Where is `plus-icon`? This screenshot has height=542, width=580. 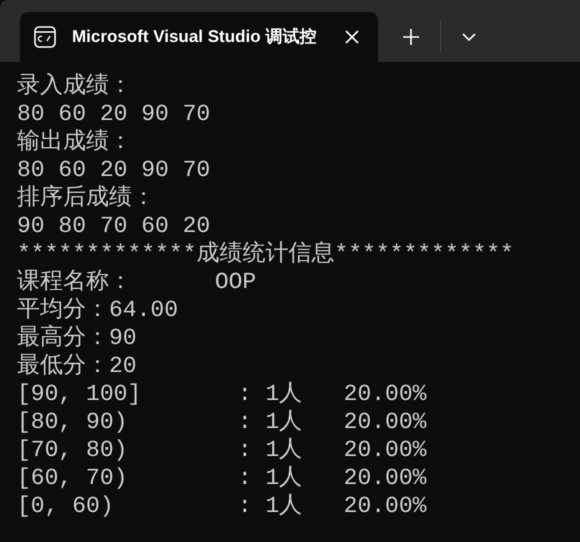
plus-icon is located at coordinates (411, 37).